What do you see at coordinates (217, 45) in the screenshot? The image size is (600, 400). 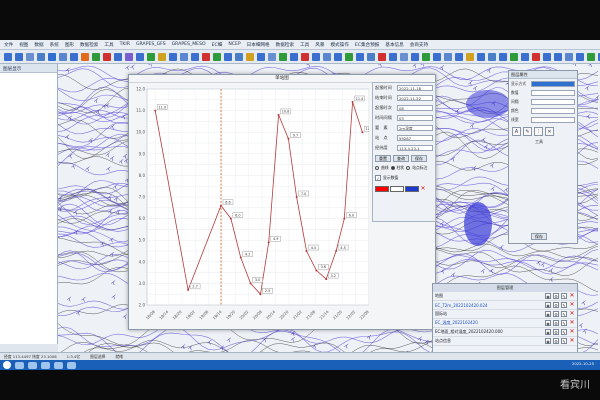 I see `menu-item: EC细` at bounding box center [217, 45].